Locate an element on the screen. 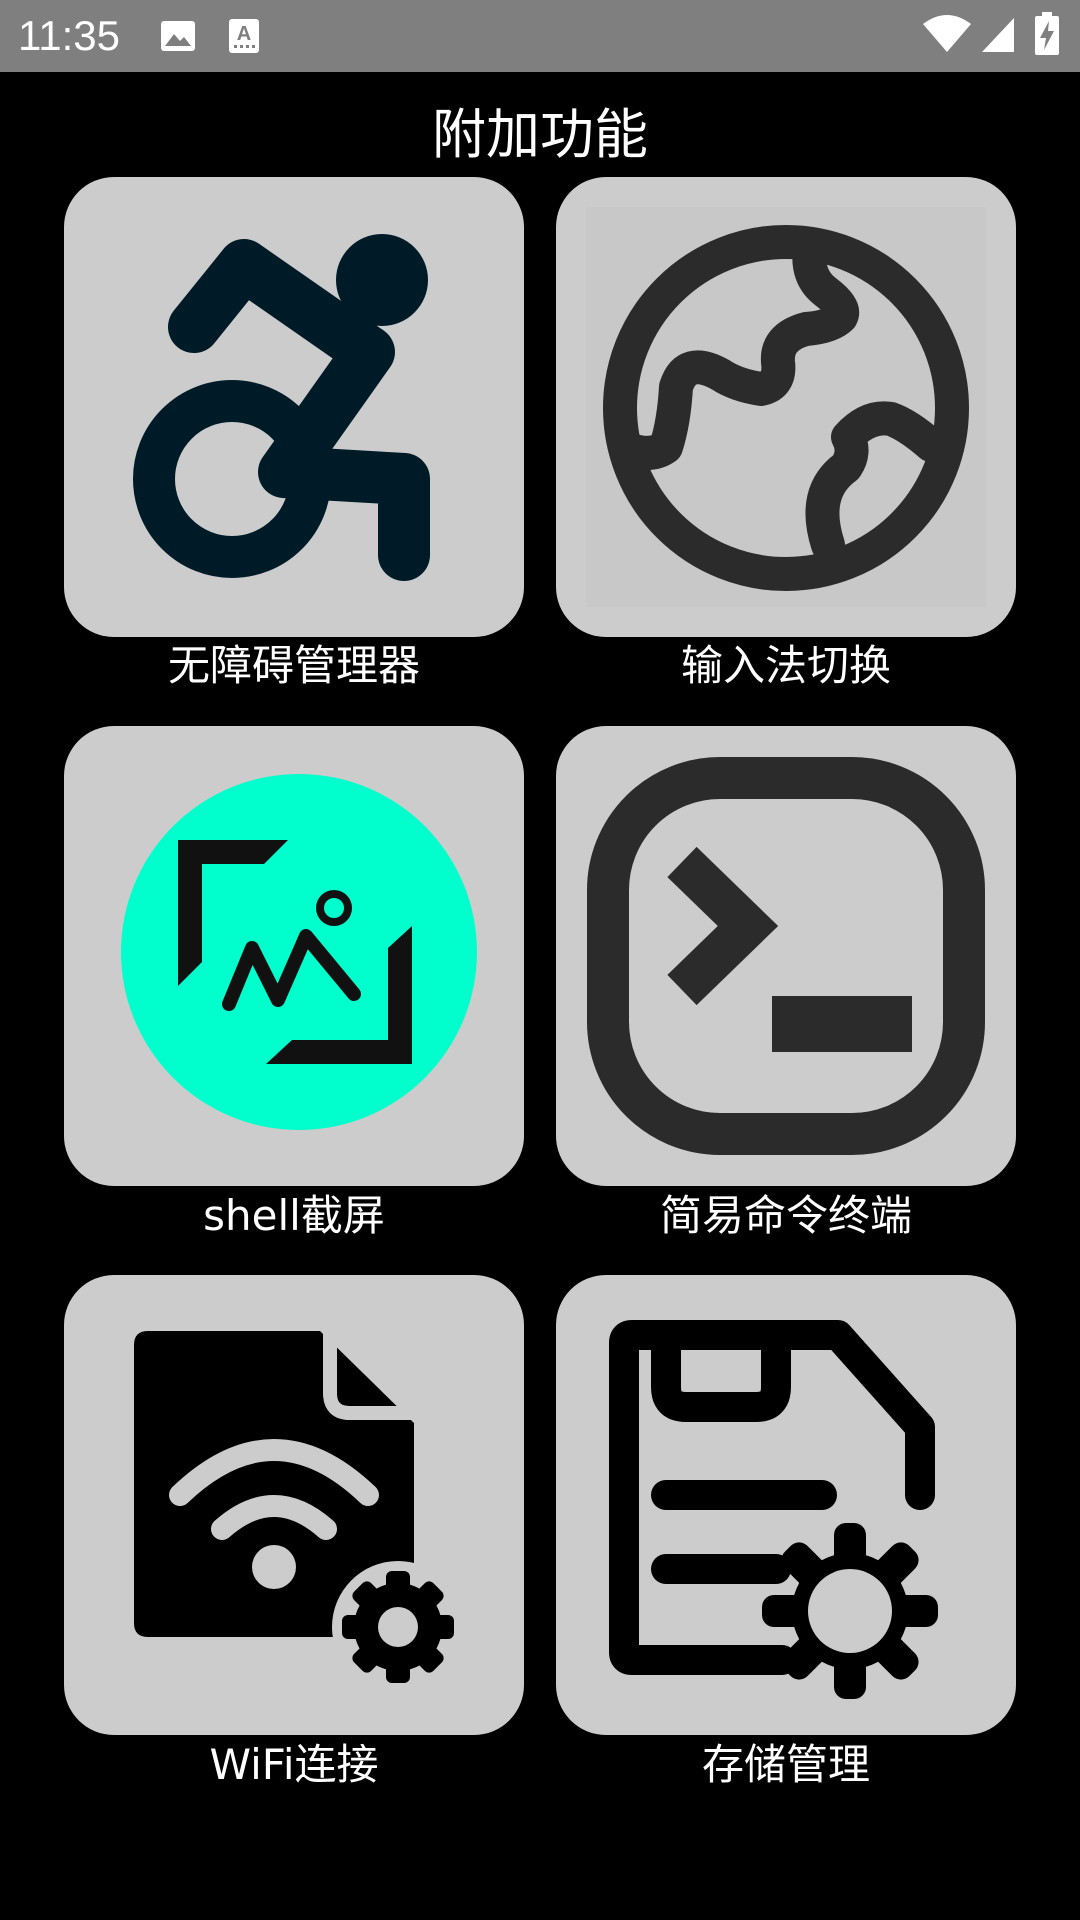 The image size is (1080, 1920). status-bar: 11:35 A is located at coordinates (540, 36).